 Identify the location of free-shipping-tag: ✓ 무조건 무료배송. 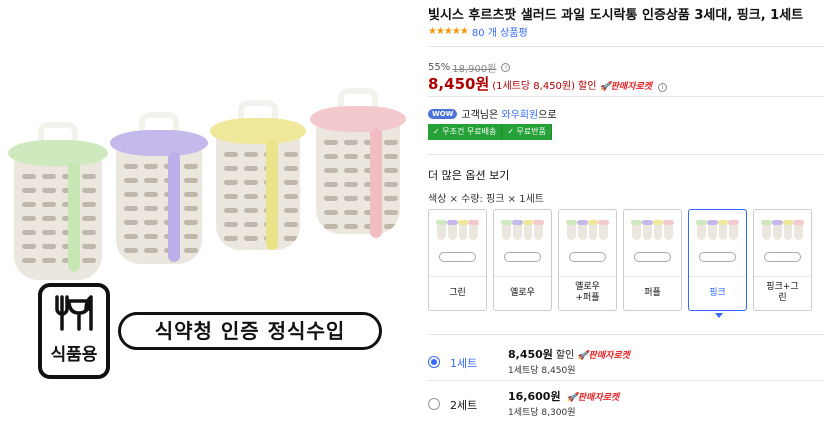
(465, 132).